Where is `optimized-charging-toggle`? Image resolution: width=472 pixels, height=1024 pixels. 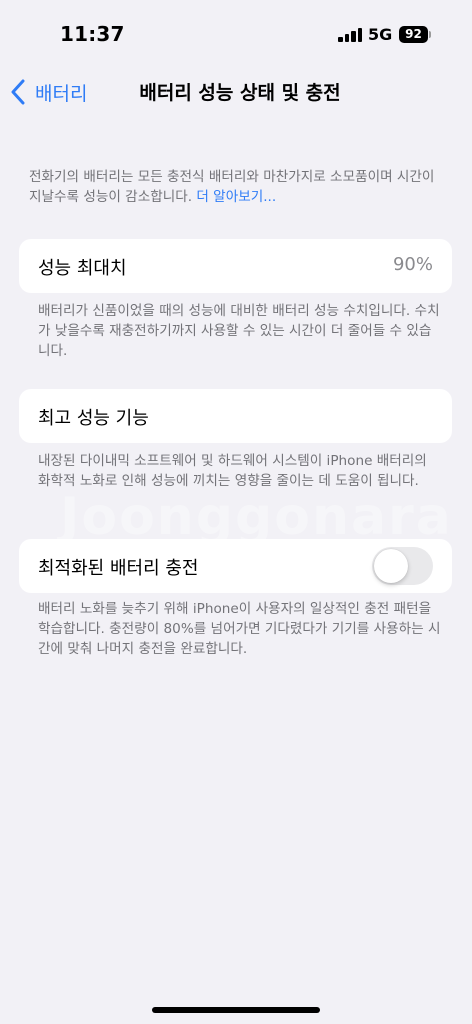
optimized-charging-toggle is located at coordinates (402, 566).